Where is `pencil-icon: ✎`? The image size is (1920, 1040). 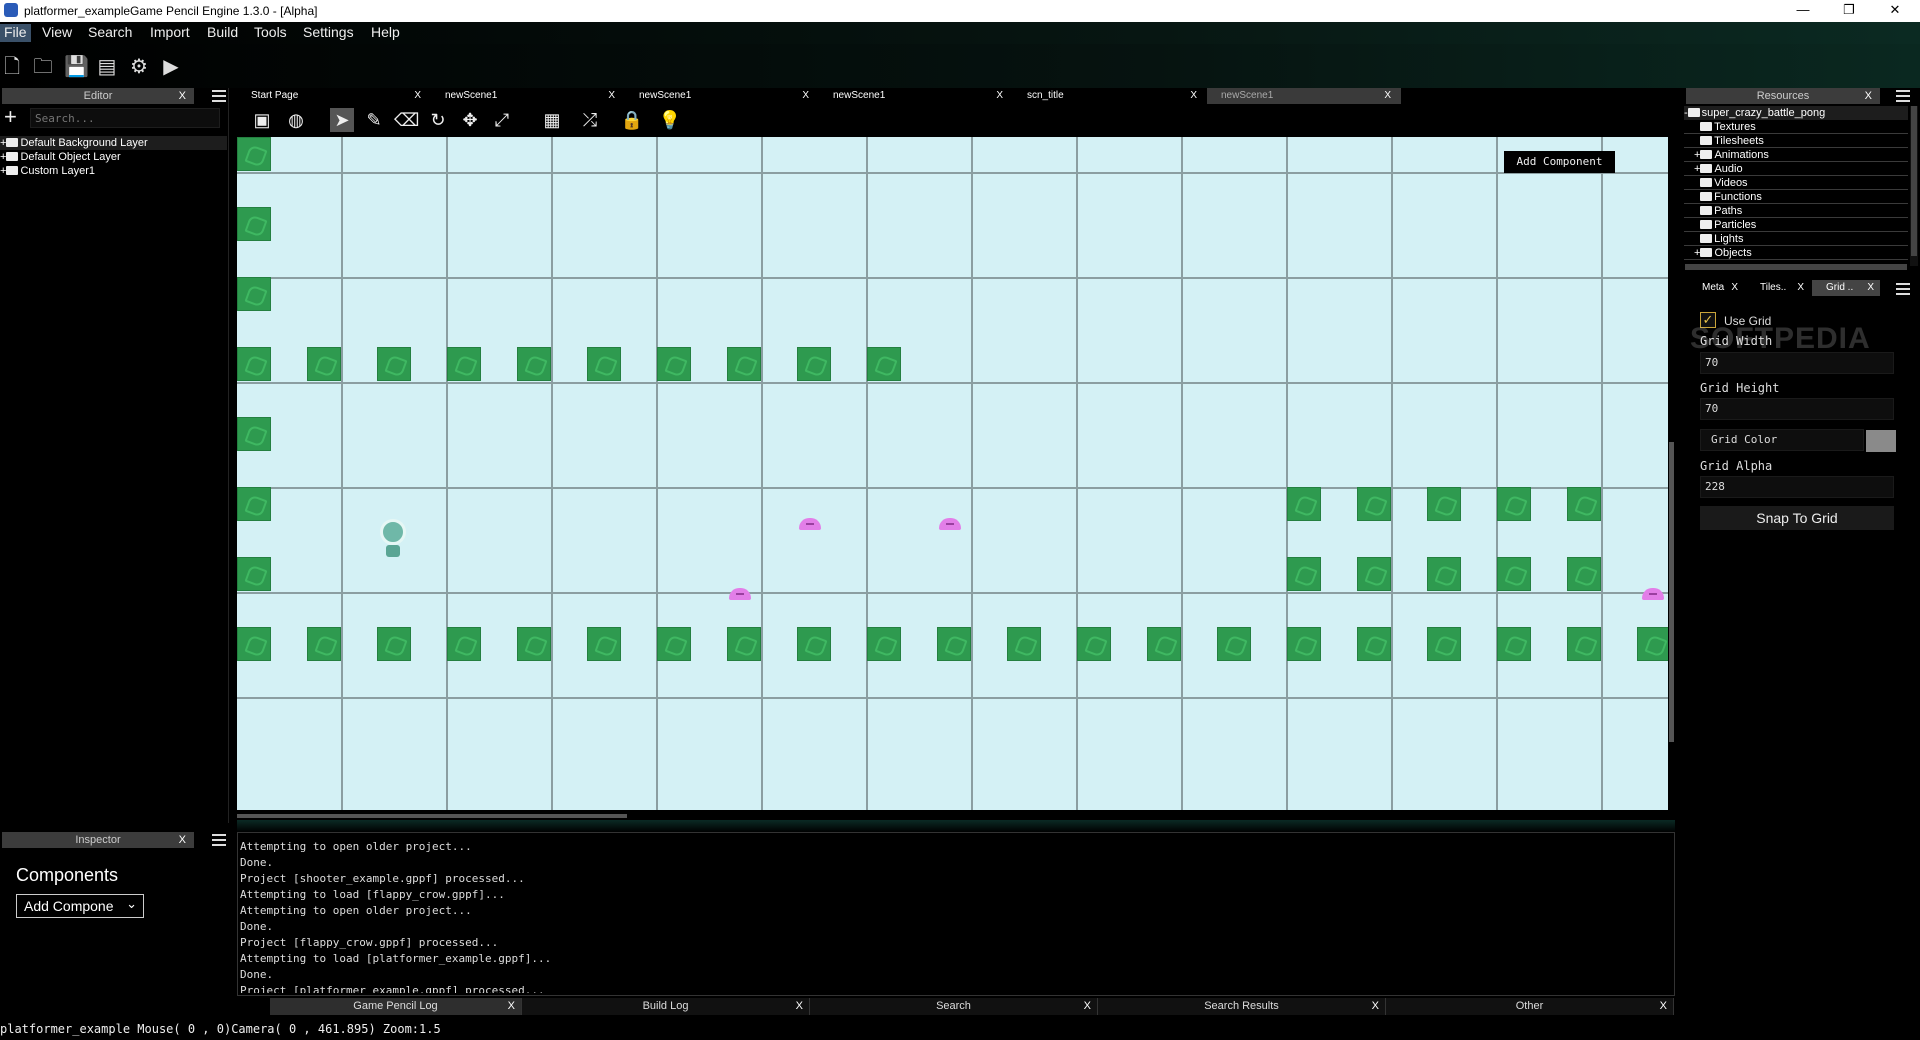
pencil-icon: ✎ is located at coordinates (374, 120).